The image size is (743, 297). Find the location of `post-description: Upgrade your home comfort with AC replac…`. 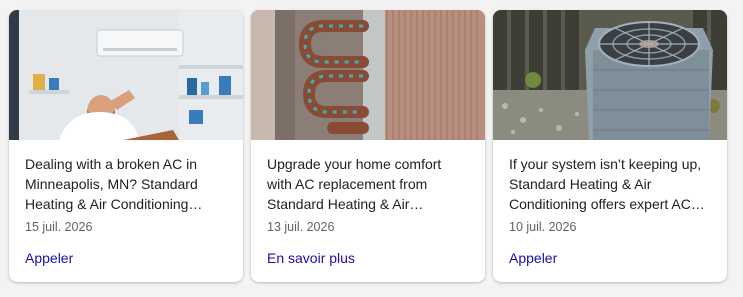

post-description: Upgrade your home comfort with AC replac… is located at coordinates (368, 184).